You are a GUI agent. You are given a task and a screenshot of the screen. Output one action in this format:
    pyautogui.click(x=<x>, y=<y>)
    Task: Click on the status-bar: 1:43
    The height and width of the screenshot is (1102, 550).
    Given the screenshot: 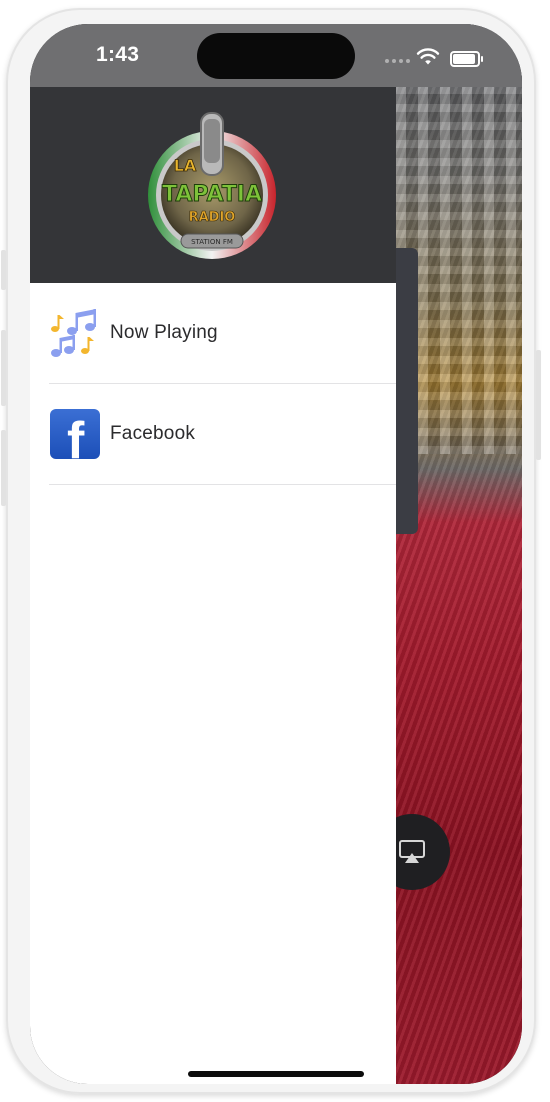 What is the action you would take?
    pyautogui.click(x=276, y=55)
    